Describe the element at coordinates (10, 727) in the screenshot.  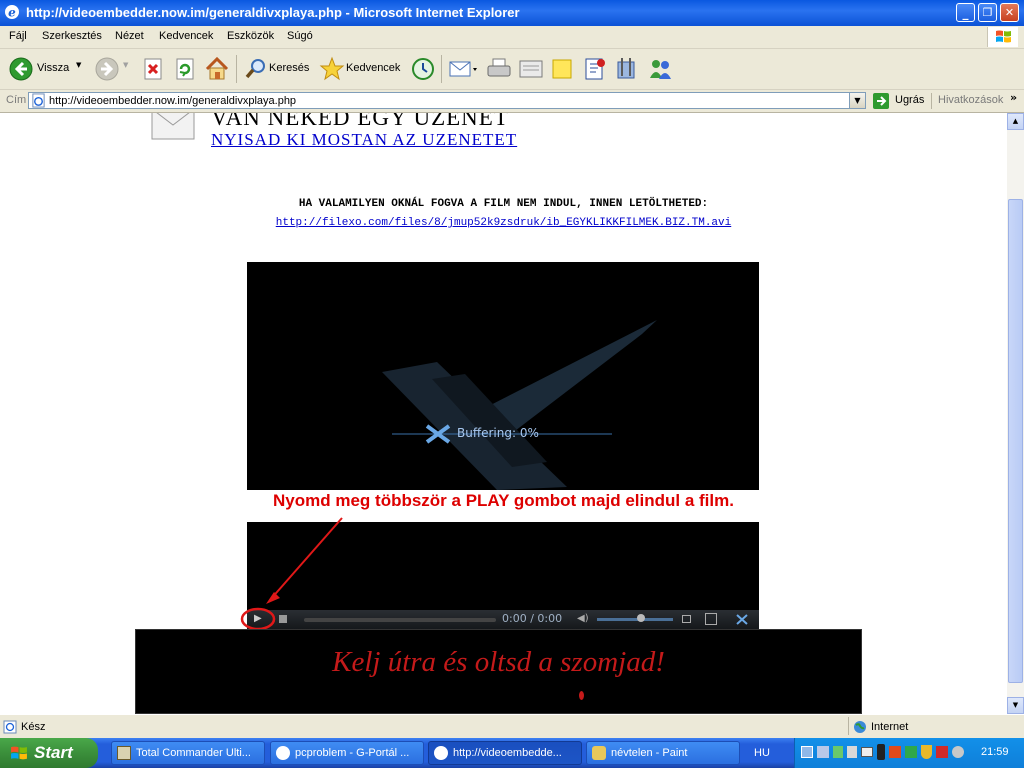
I see `page-status-icon` at that location.